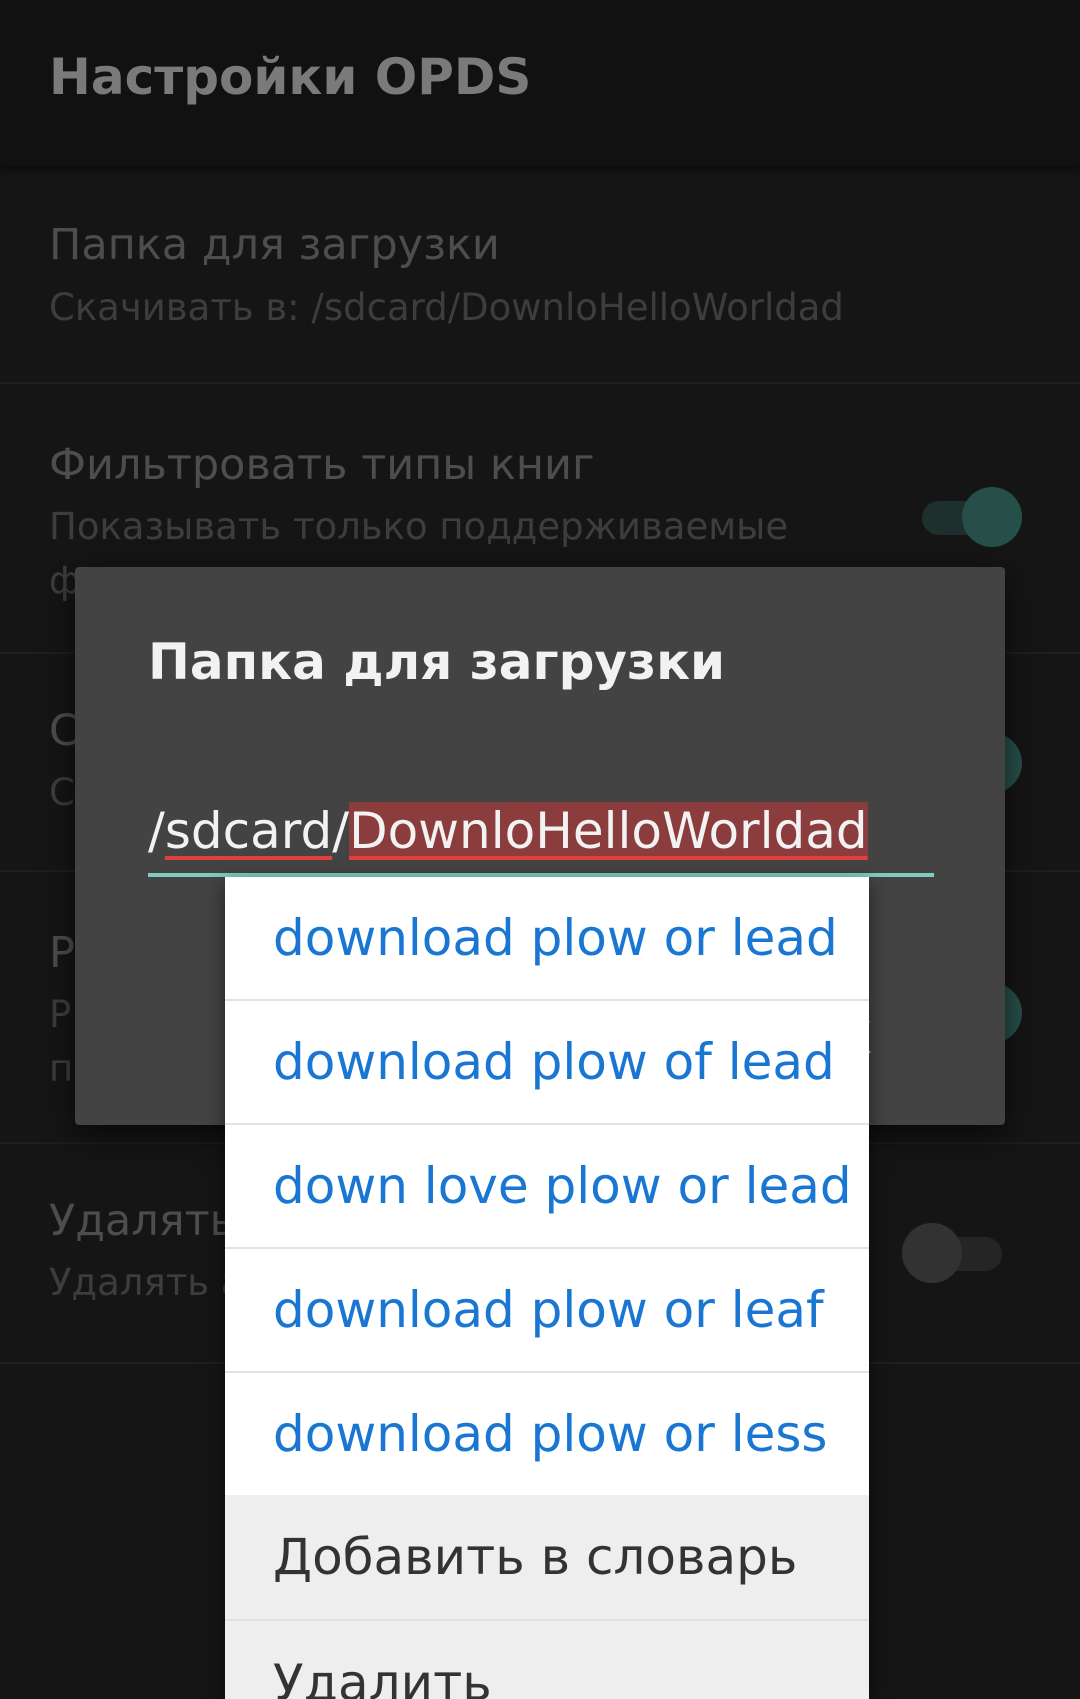 The width and height of the screenshot is (1080, 1699). What do you see at coordinates (547, 1660) in the screenshot?
I see `delete-button: Удалить` at bounding box center [547, 1660].